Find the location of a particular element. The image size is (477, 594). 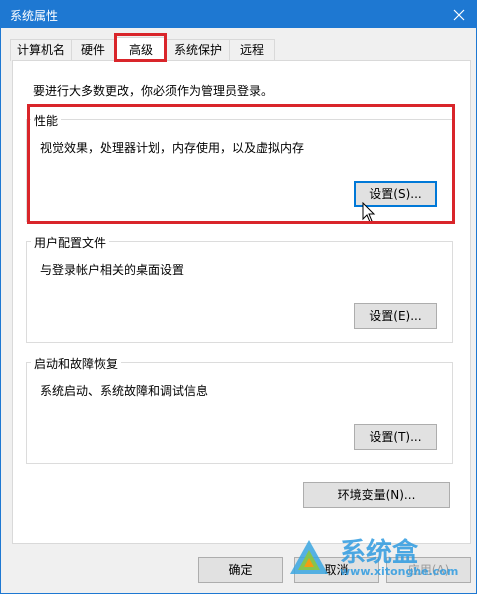

performance-label: 性能 is located at coordinates (46, 120).